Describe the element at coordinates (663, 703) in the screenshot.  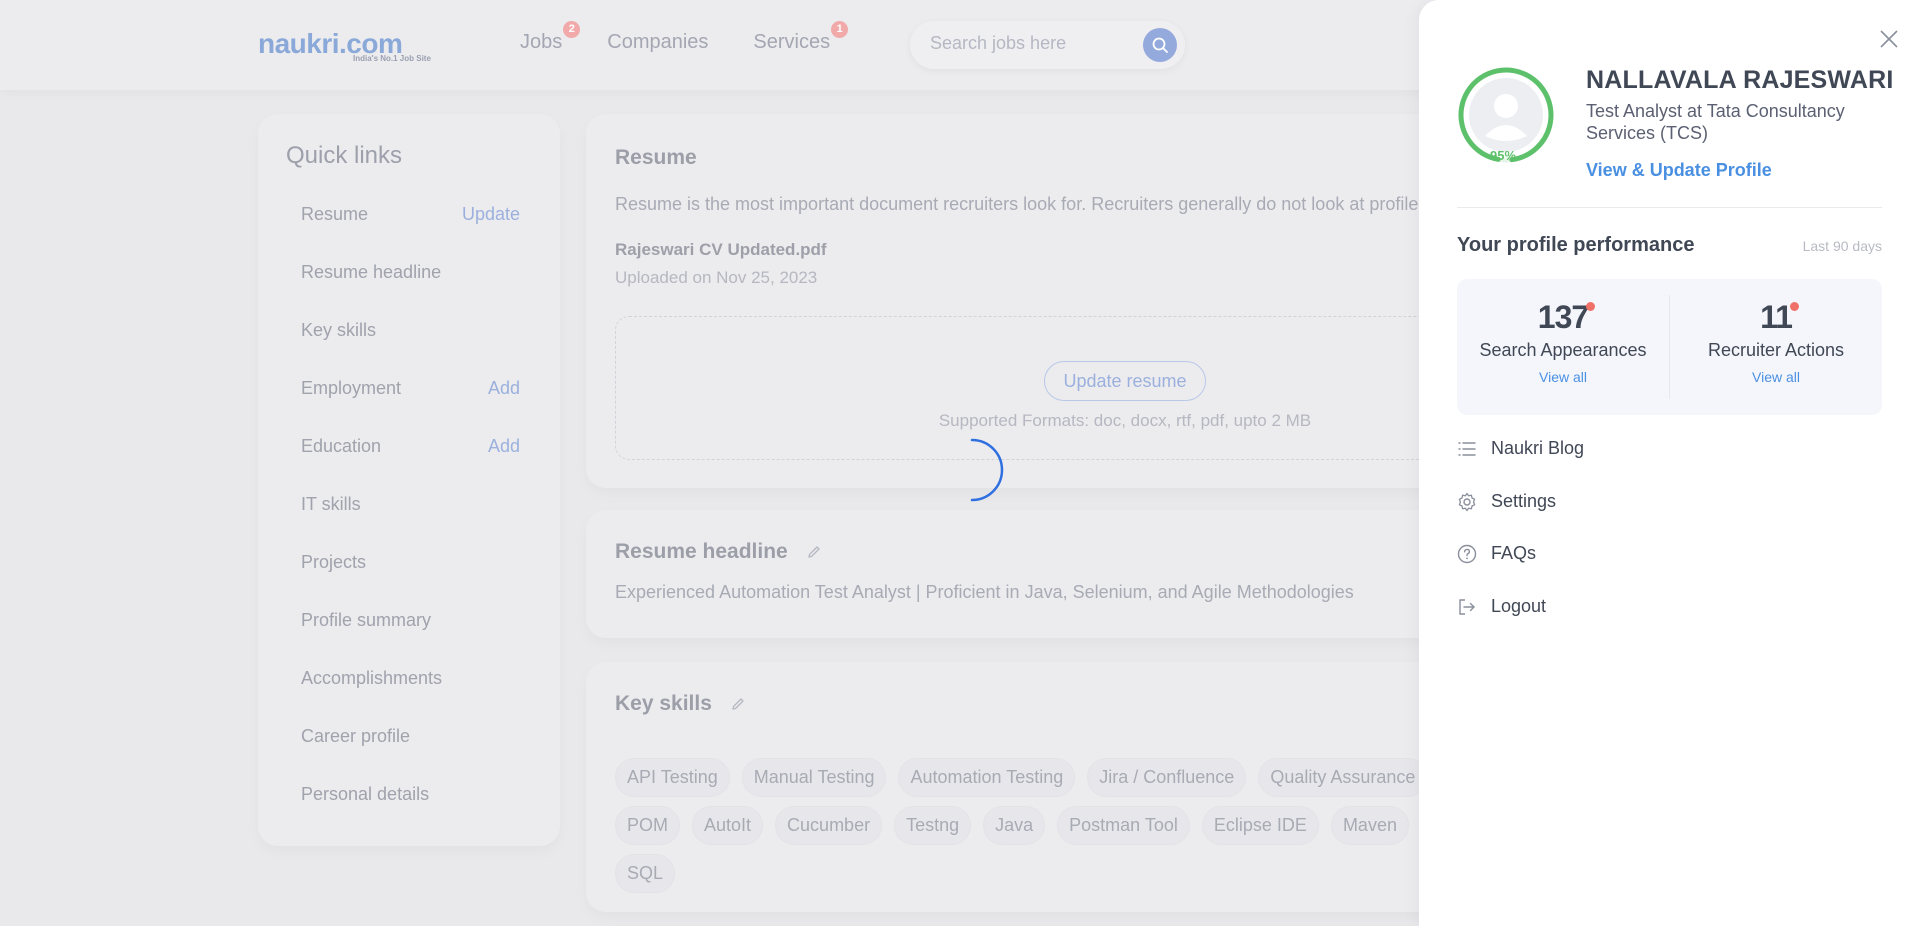
I see `key-skills-title-text: Key skills` at that location.